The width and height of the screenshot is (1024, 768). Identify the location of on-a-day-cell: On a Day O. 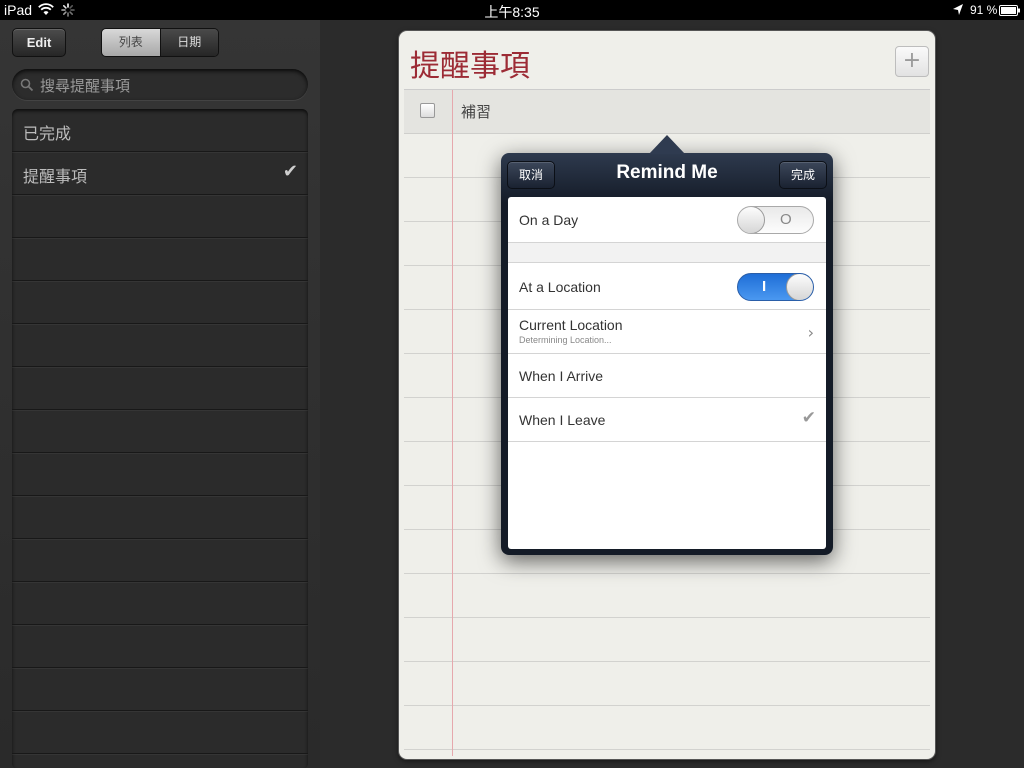
(667, 220).